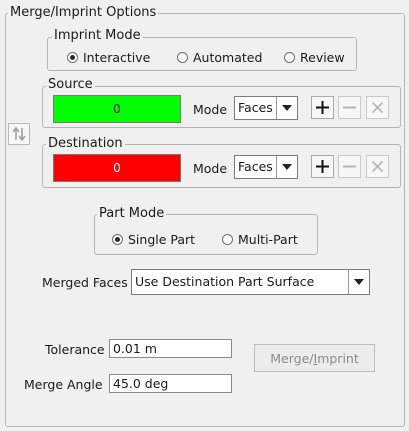 This screenshot has height=431, width=409. I want to click on swap-arrows-icon, so click(19, 134).